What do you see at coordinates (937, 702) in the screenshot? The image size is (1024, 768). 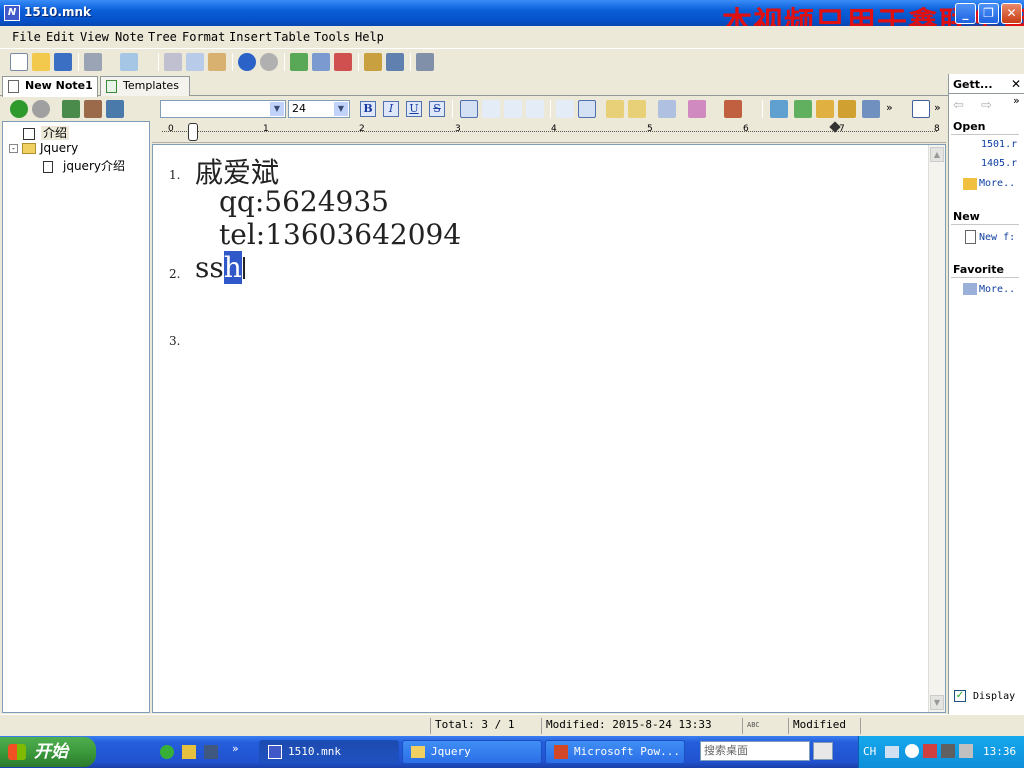 I see `scroll-down-icon: ▼` at bounding box center [937, 702].